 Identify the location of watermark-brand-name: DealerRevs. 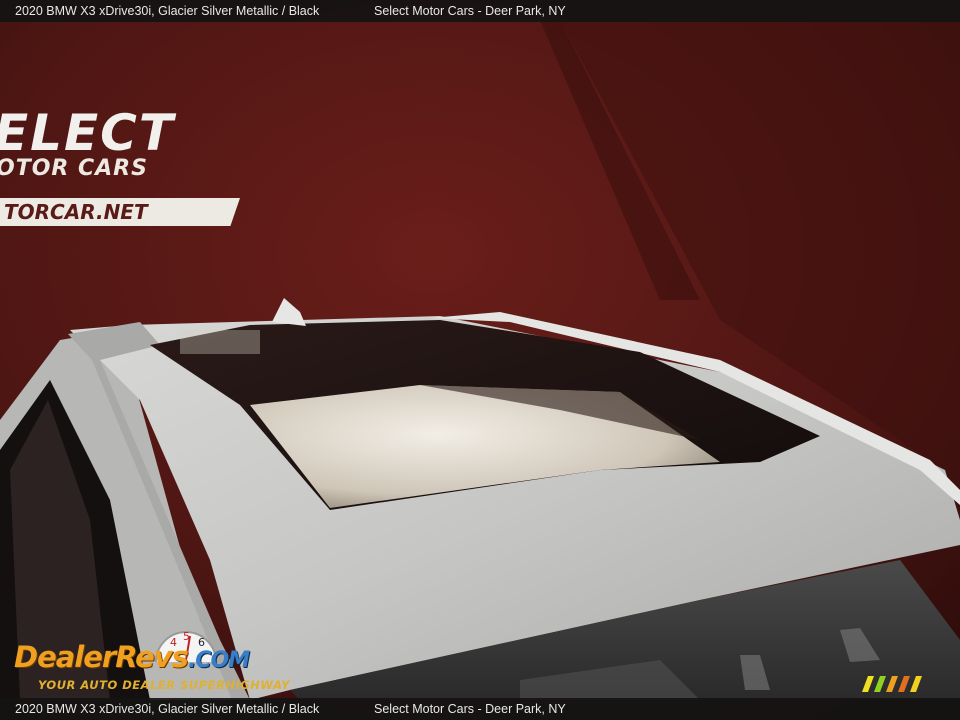
(101, 657).